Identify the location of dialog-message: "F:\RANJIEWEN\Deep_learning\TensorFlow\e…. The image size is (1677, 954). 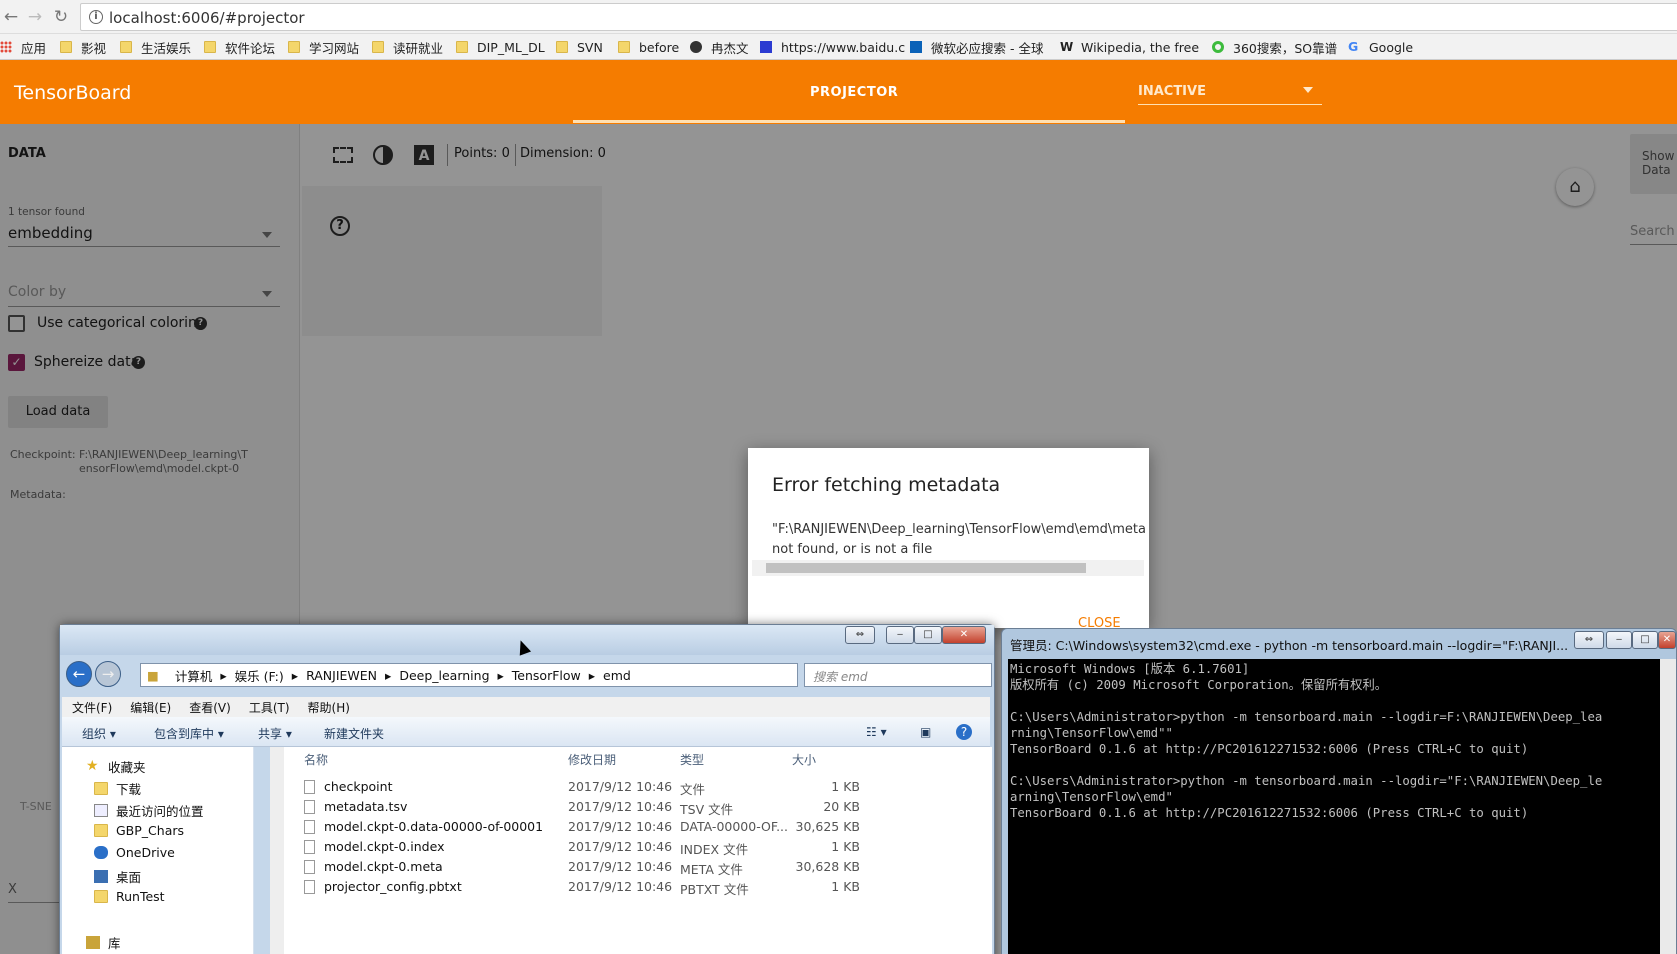
(959, 540).